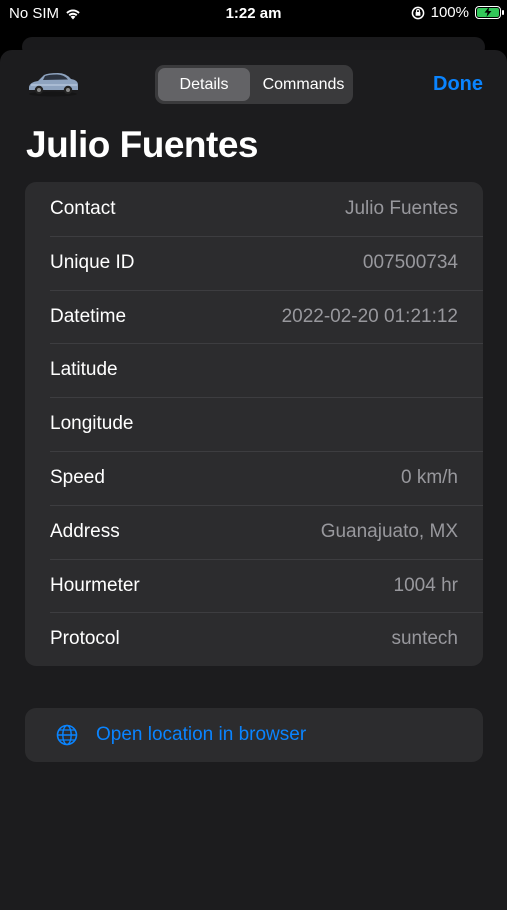 The image size is (507, 910). What do you see at coordinates (85, 531) in the screenshot?
I see `row-label: Address` at bounding box center [85, 531].